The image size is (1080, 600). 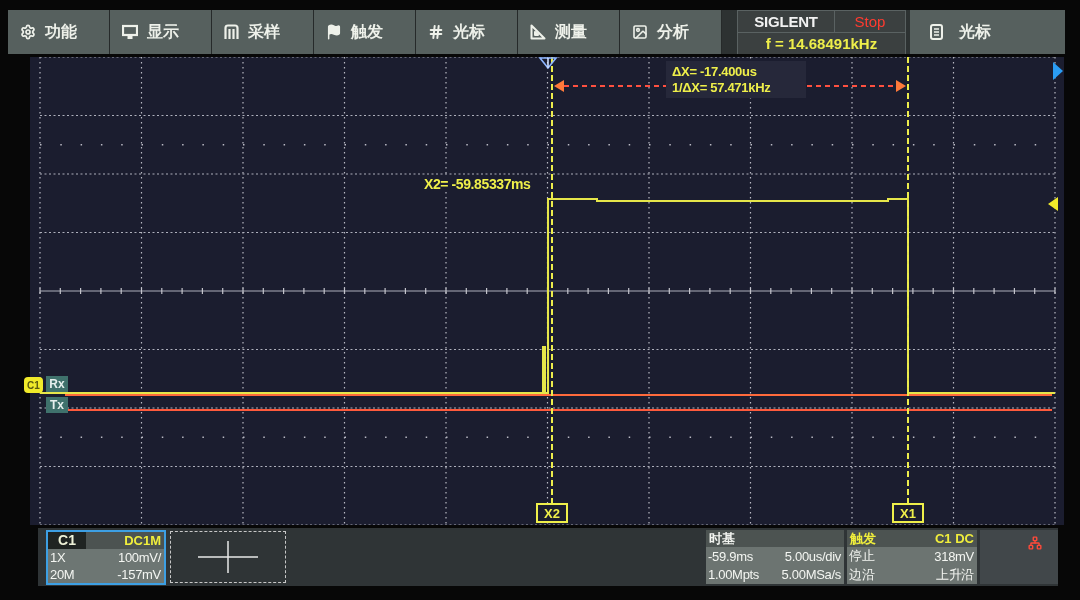 I want to click on trigger-slope-value: 上升沿, so click(x=954, y=574).